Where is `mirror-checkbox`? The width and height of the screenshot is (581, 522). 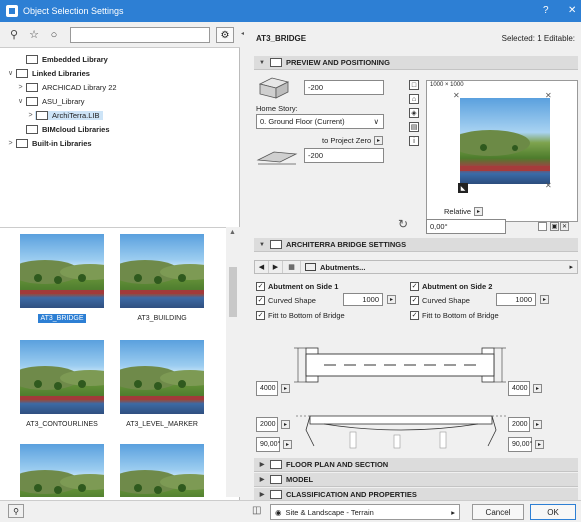 mirror-checkbox is located at coordinates (542, 226).